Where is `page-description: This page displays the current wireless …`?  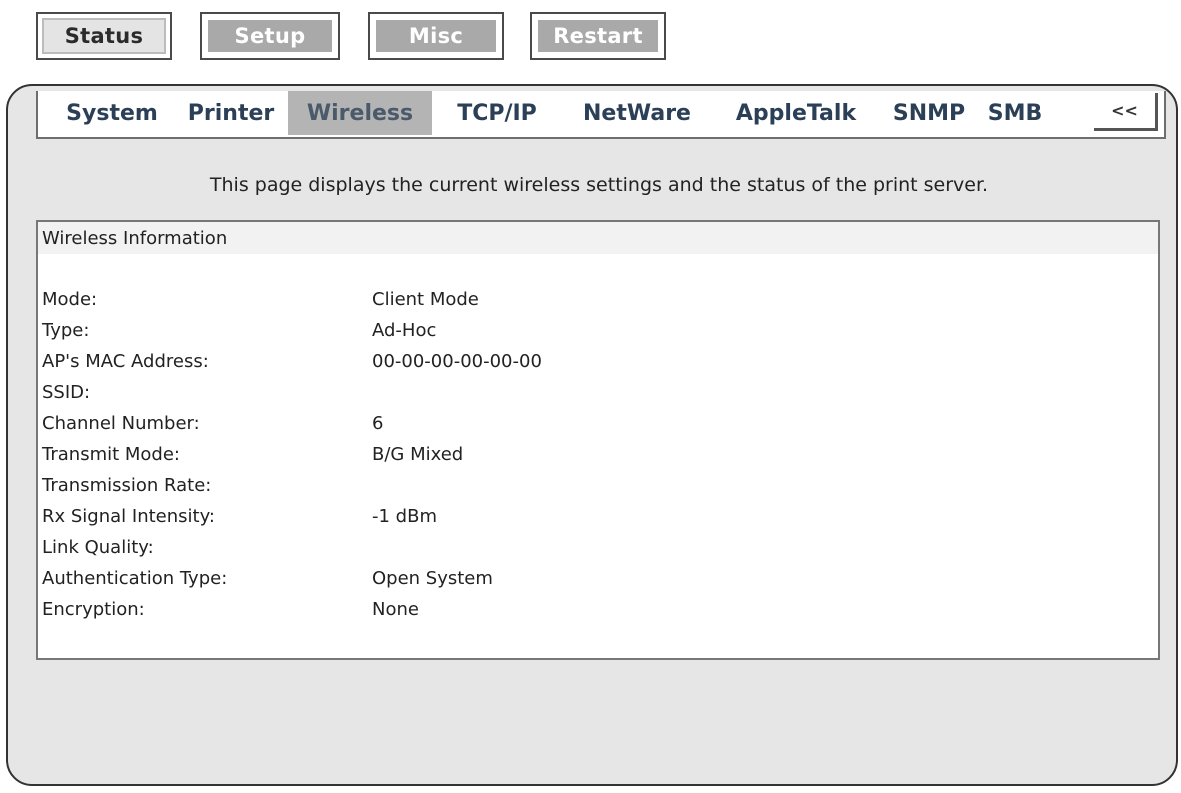
page-description: This page displays the current wireless … is located at coordinates (599, 185).